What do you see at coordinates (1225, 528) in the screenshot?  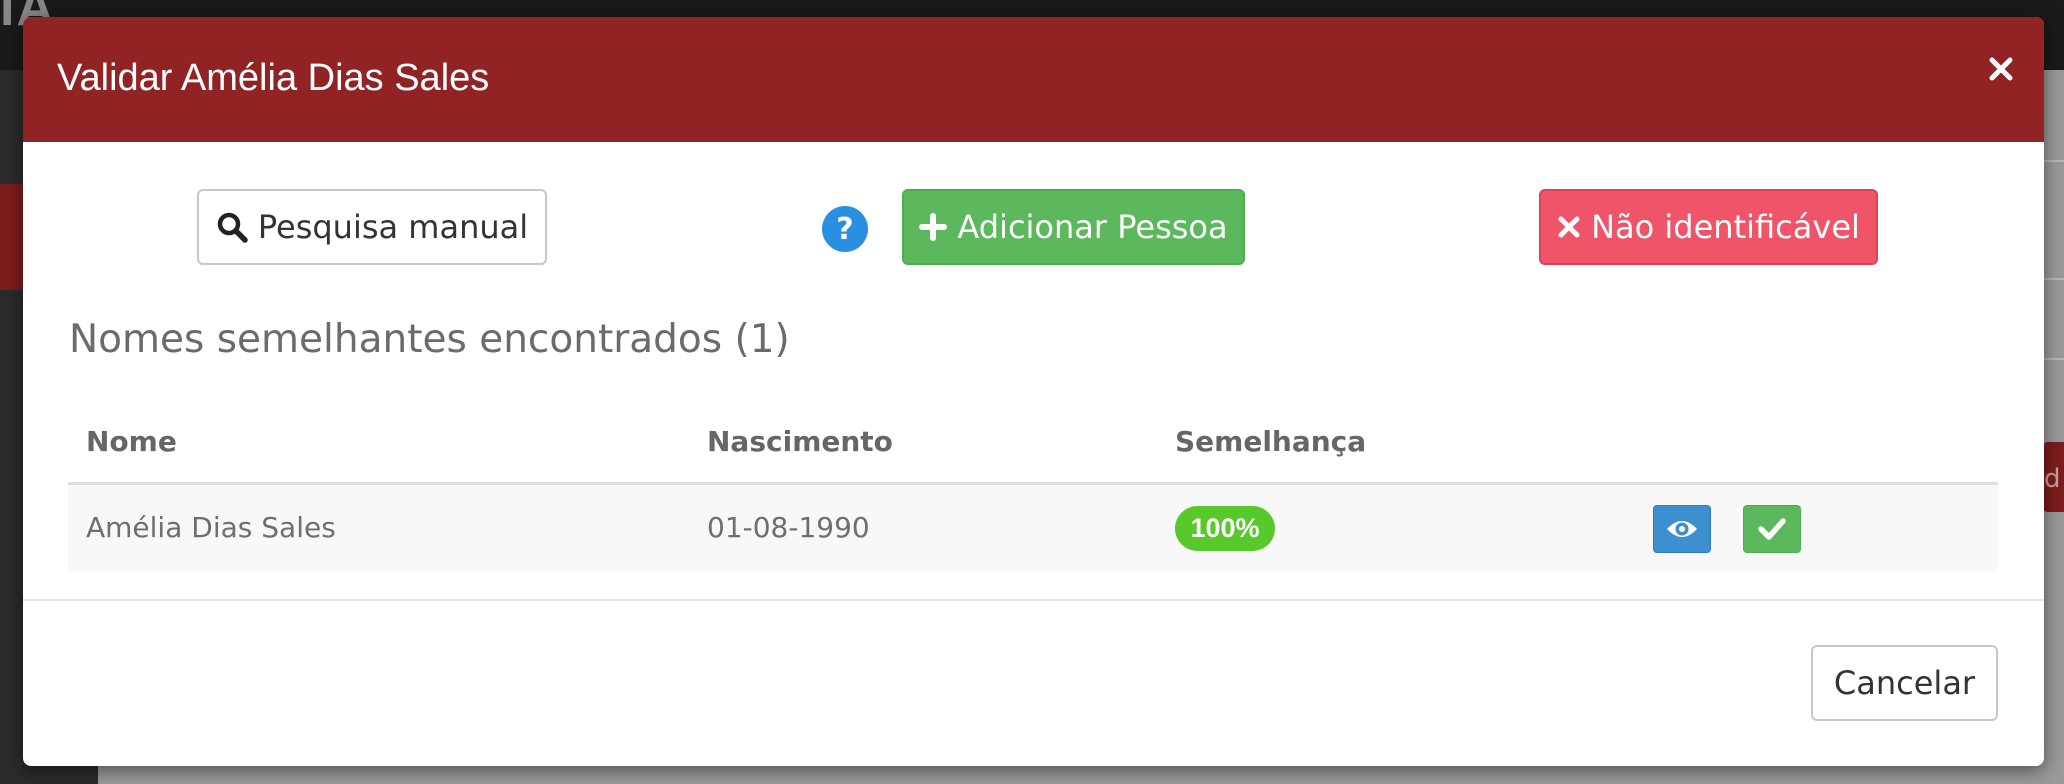 I see `similarity-badge: 100%` at bounding box center [1225, 528].